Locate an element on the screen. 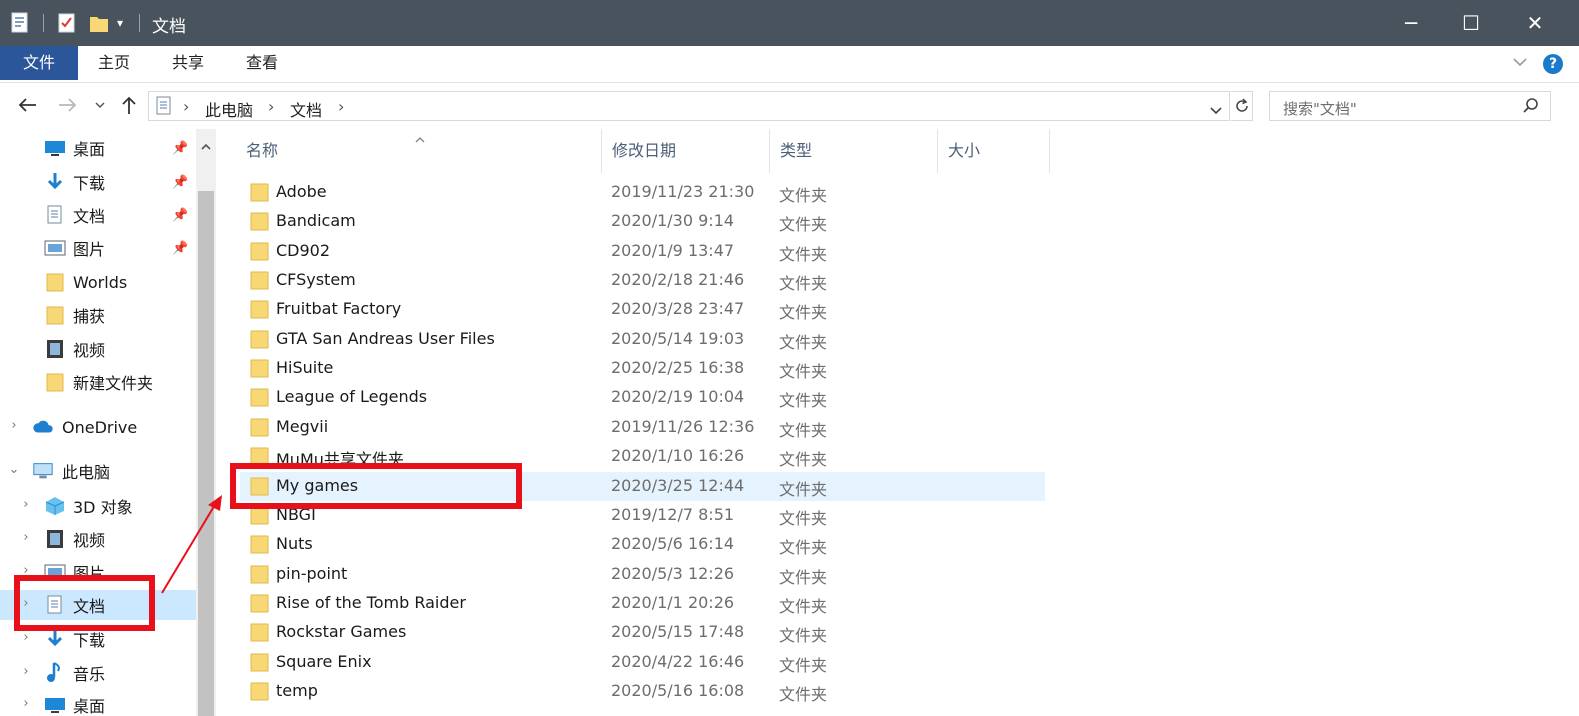 The height and width of the screenshot is (716, 1579). file-name: Adobe is located at coordinates (301, 191).